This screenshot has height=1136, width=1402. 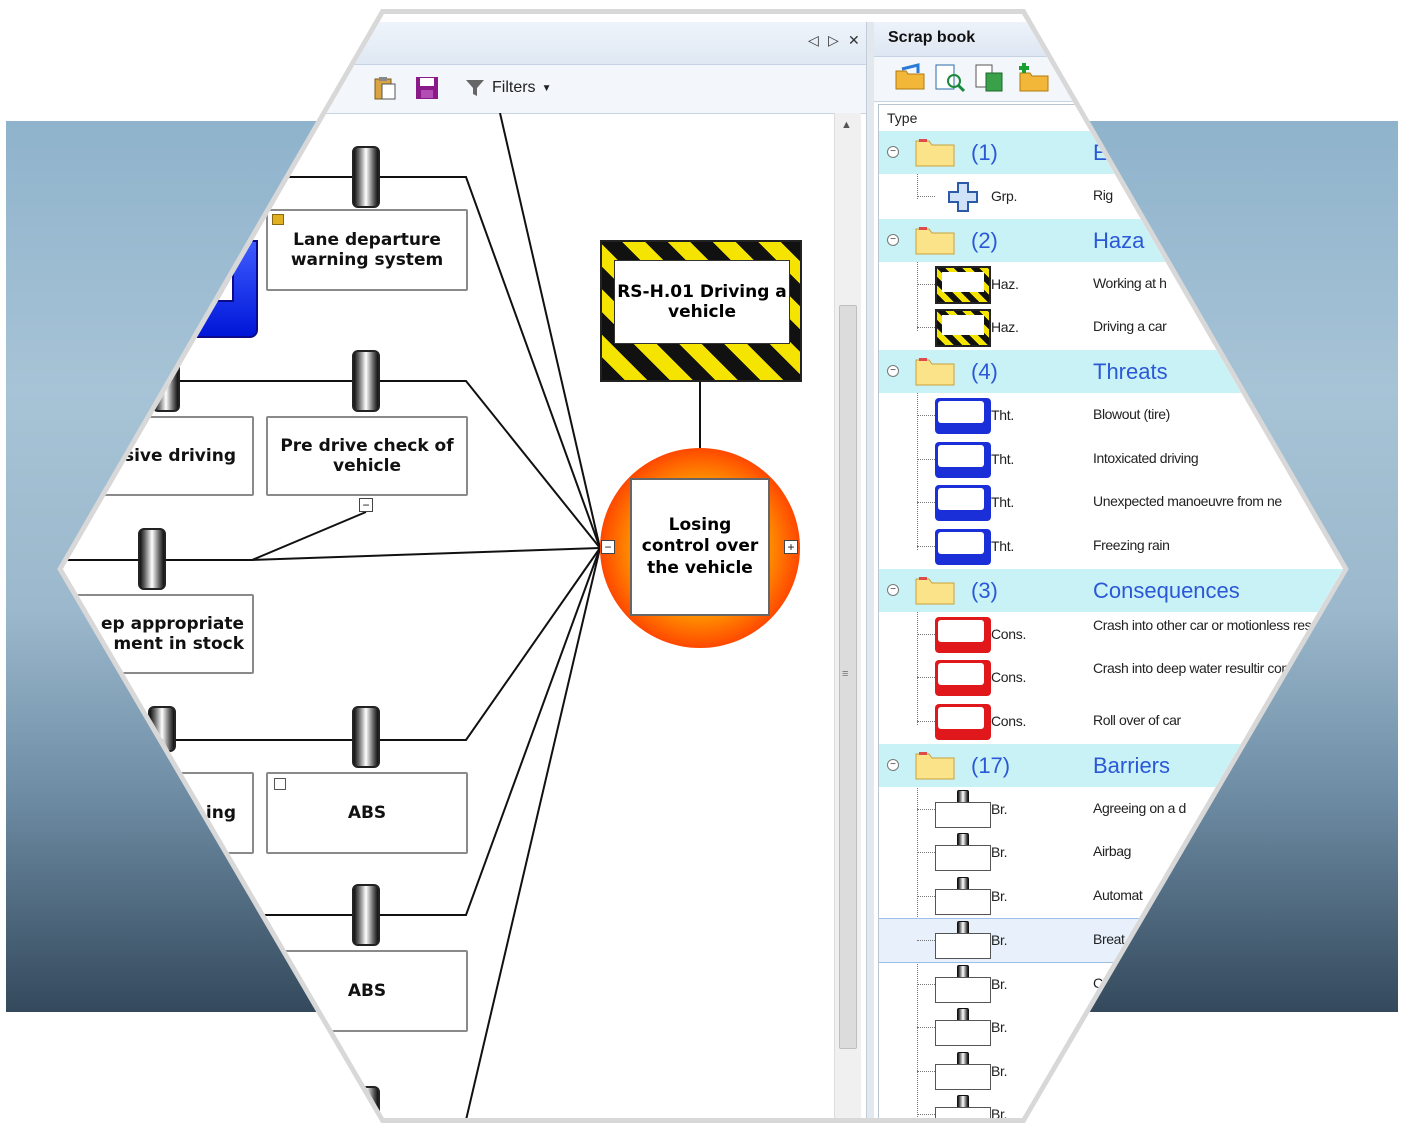 I want to click on hazard-node: RS-H.01 Driving a vehicle, so click(x=701, y=311).